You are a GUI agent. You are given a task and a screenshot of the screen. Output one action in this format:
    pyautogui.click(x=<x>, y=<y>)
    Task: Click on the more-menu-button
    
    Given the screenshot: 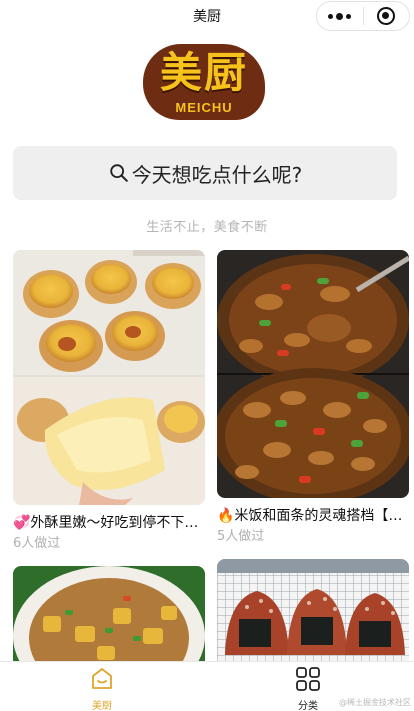 What is the action you would take?
    pyautogui.click(x=340, y=16)
    